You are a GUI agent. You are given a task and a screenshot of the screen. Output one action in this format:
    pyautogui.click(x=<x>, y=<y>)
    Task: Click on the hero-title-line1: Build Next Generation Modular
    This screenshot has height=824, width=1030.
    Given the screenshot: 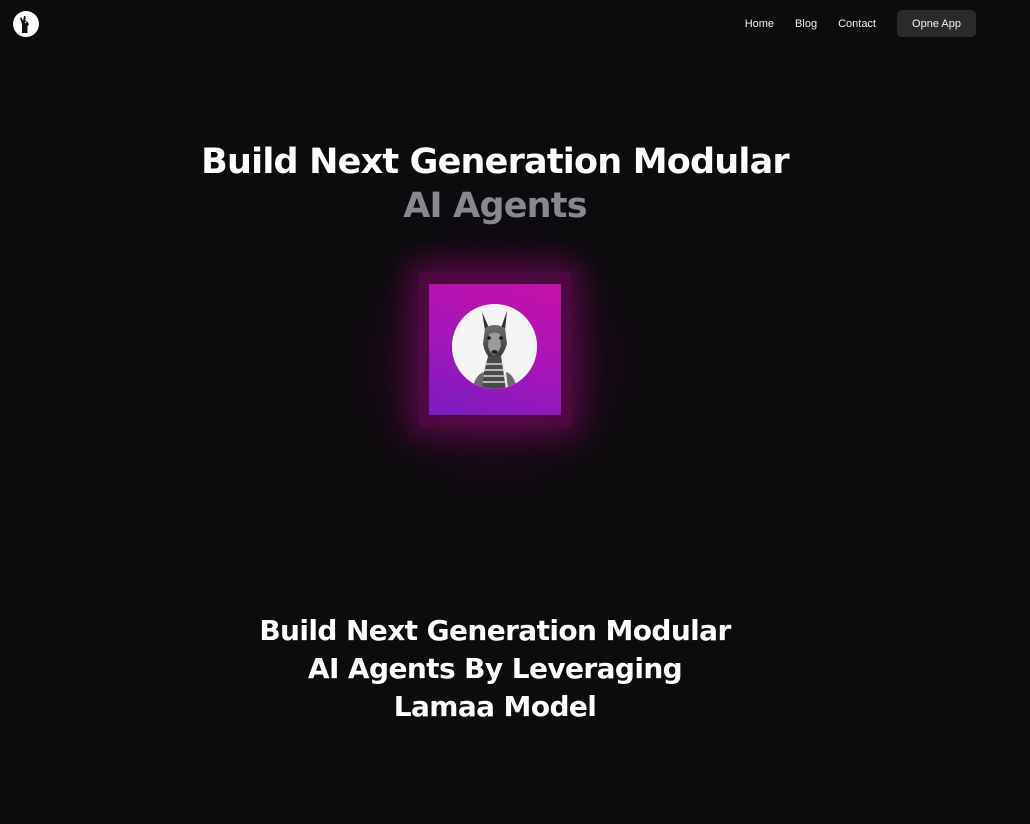 What is the action you would take?
    pyautogui.click(x=495, y=162)
    